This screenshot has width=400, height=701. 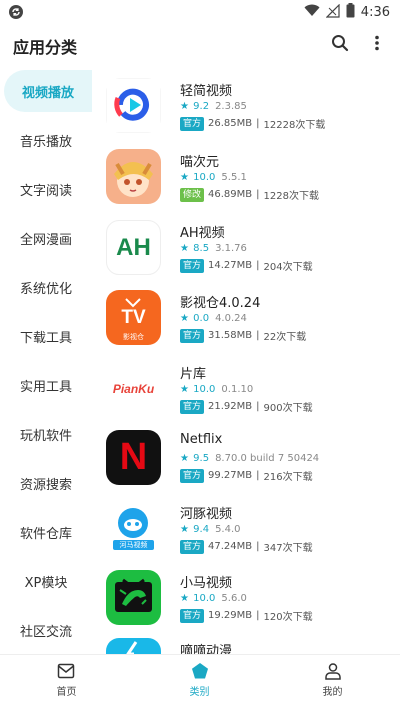 I want to click on app-rating: ★ 10.0 5.6.0, so click(x=213, y=598).